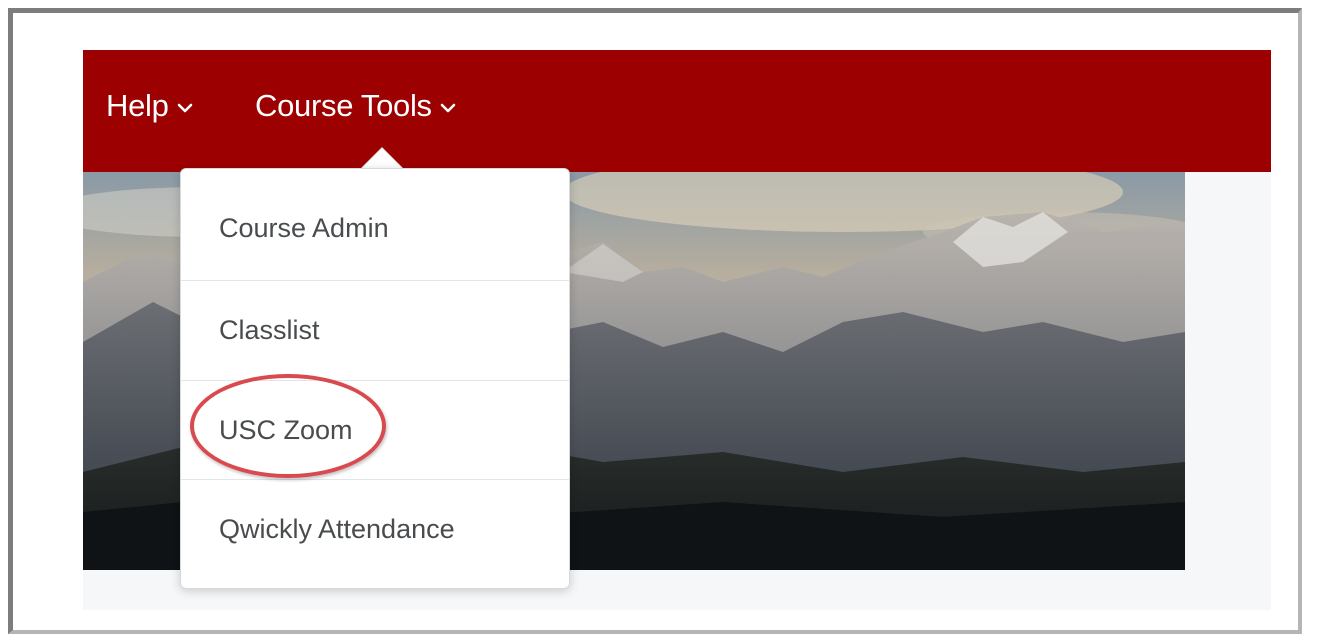 The width and height of the screenshot is (1320, 641). I want to click on menu-item-label: Qwickly Attendance, so click(337, 529).